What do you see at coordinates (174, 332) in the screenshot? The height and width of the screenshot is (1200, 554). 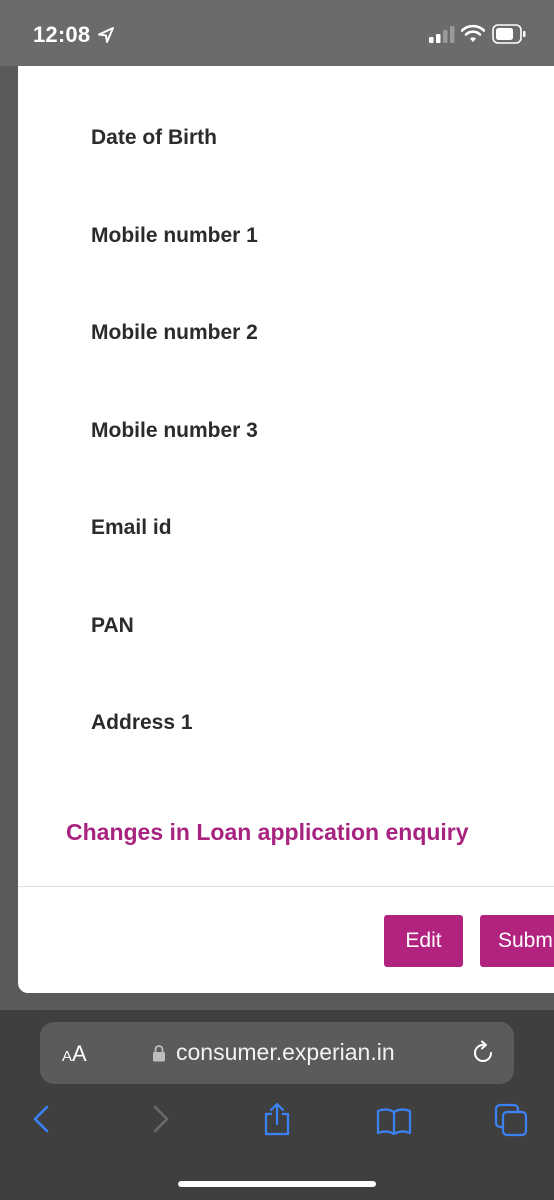 I see `field-label-mobile-number-2: Mobile number 2` at bounding box center [174, 332].